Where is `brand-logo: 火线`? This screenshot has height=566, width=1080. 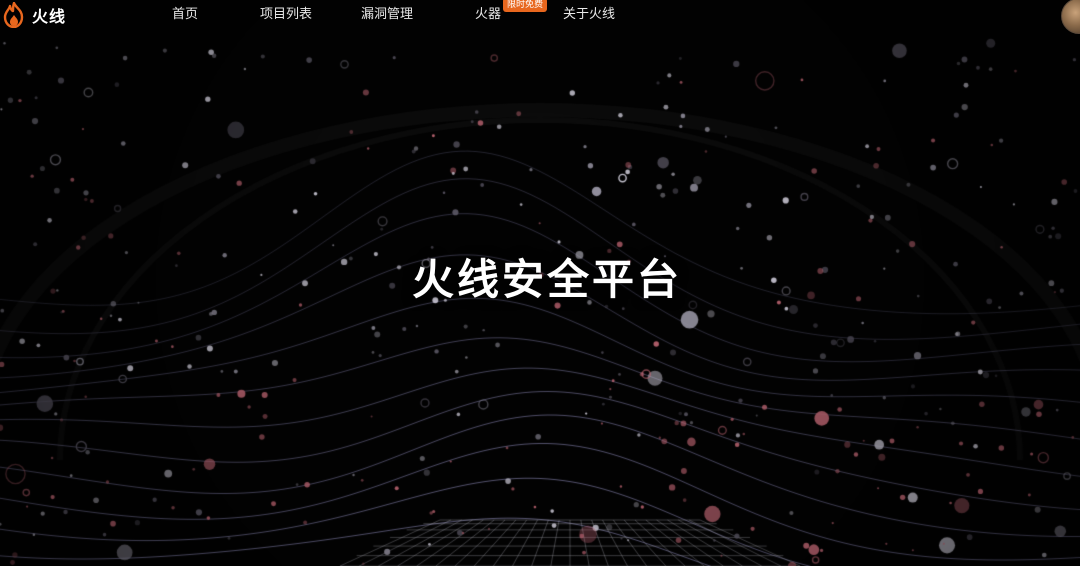
brand-logo: 火线 is located at coordinates (34, 15).